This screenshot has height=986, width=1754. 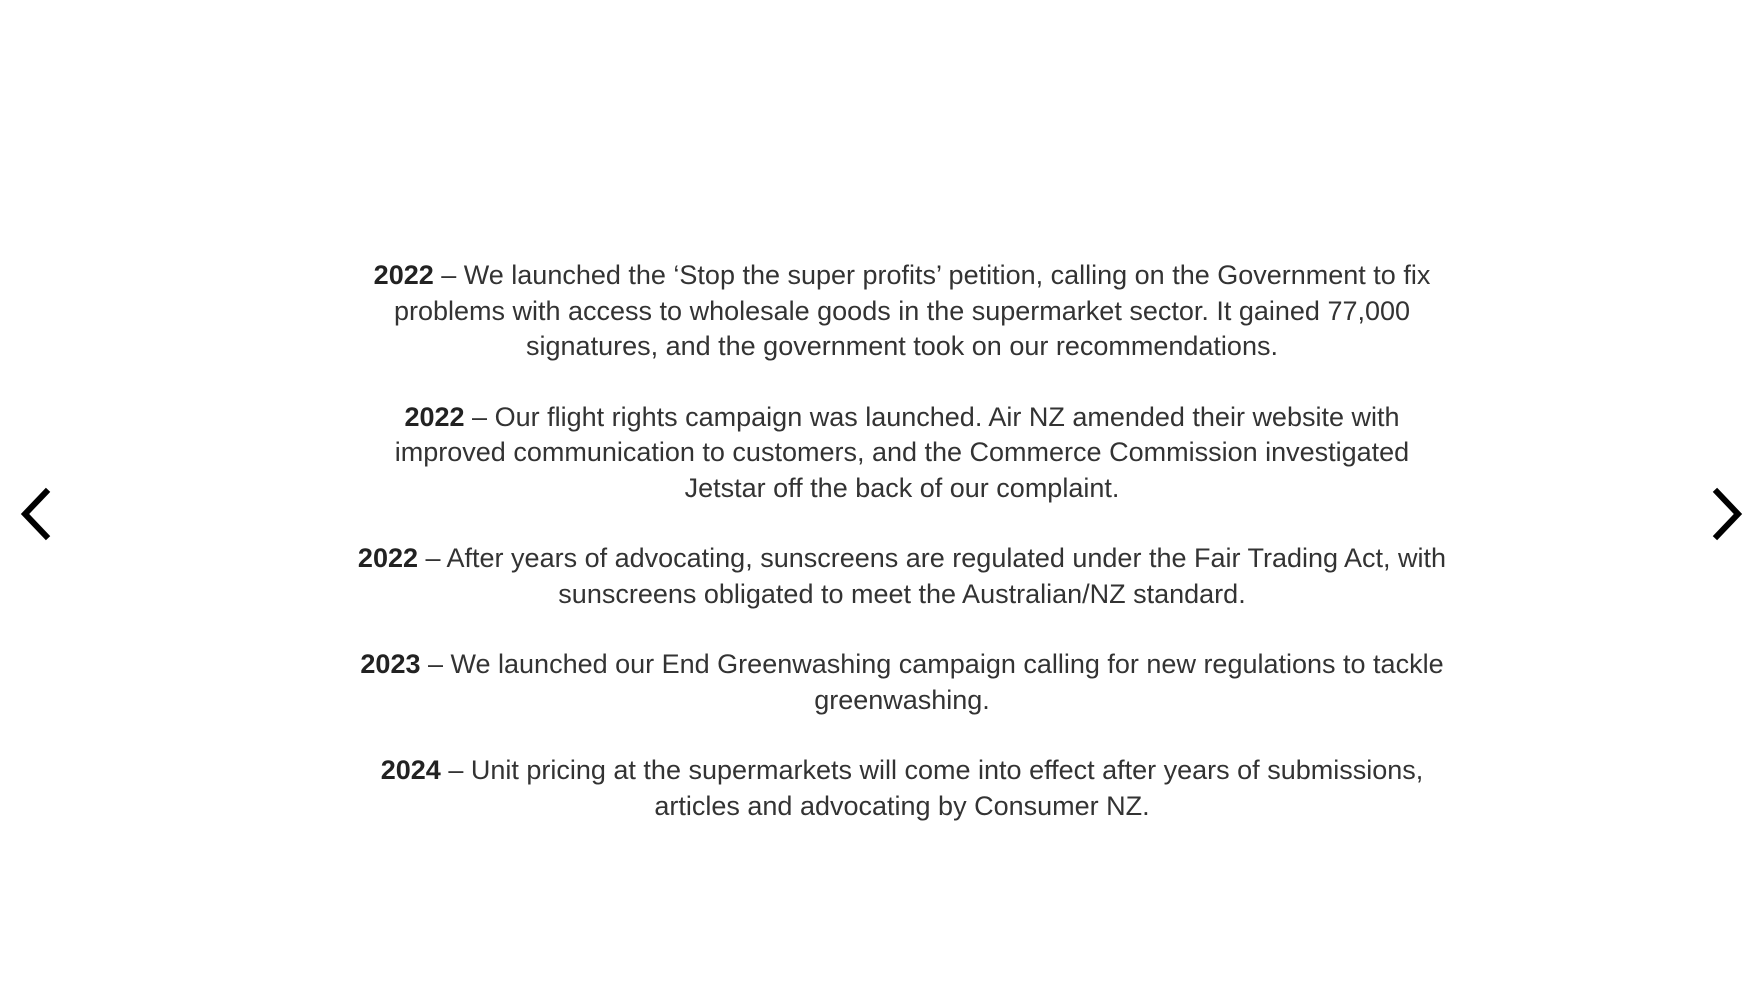 I want to click on chevron-left-icon, so click(x=35, y=514).